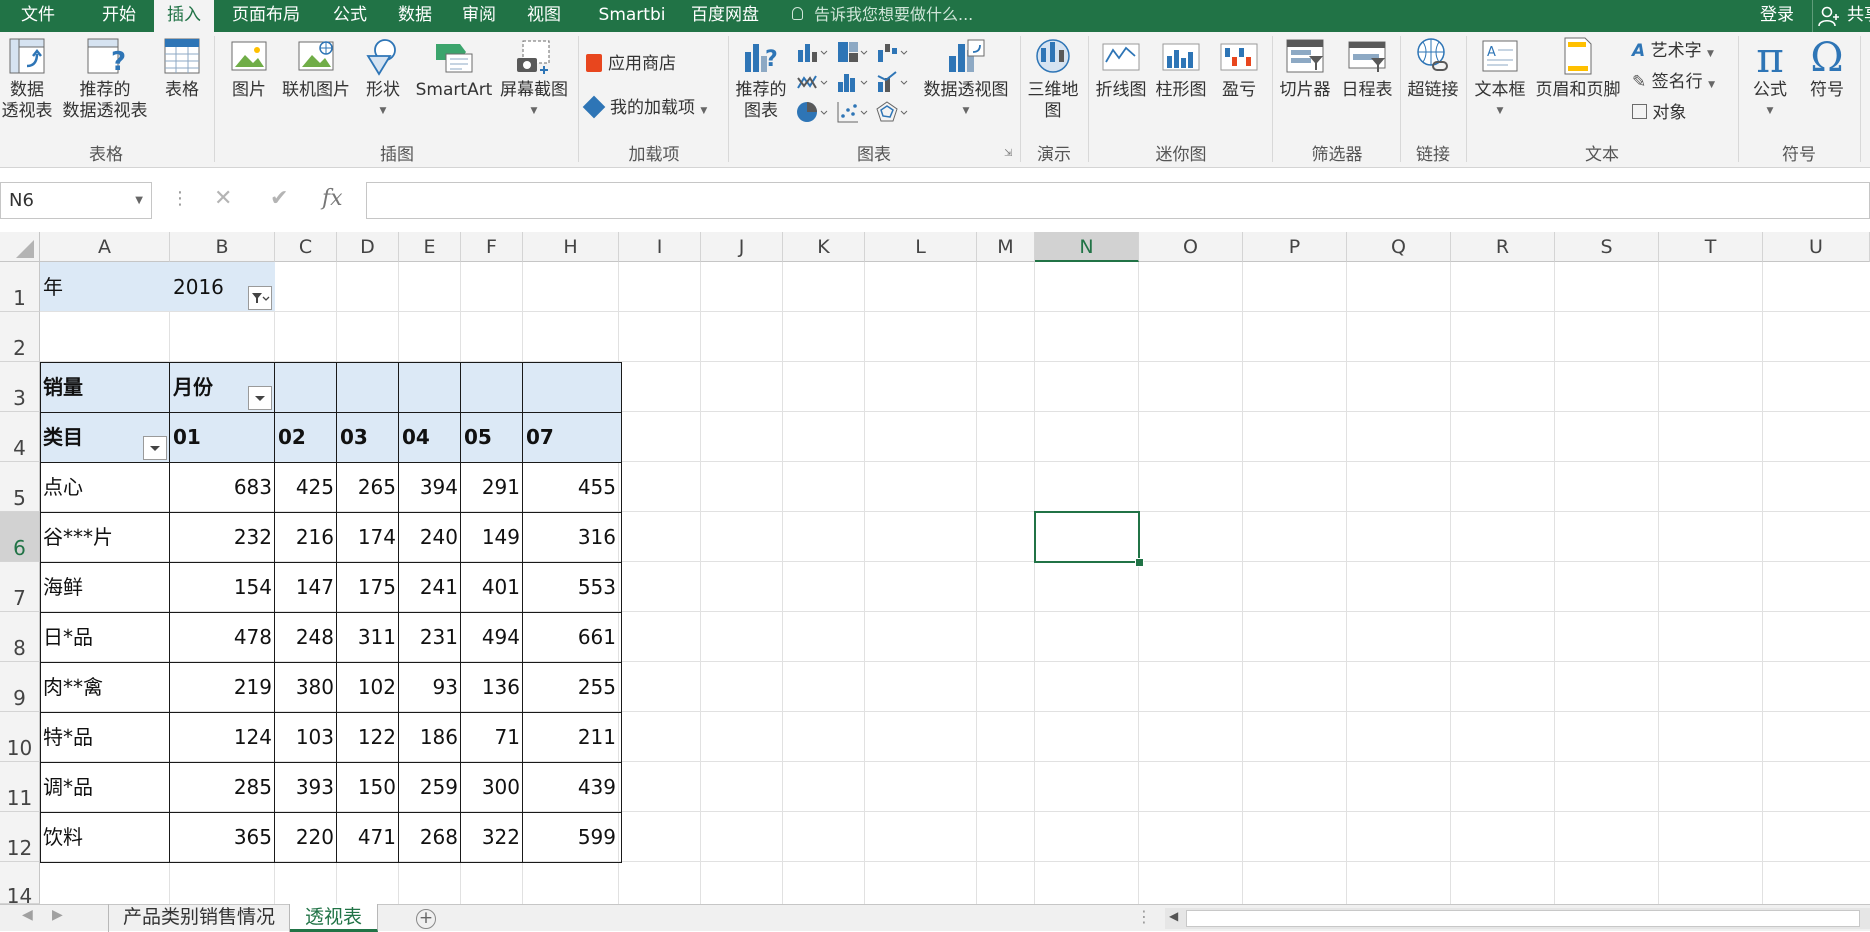  What do you see at coordinates (1770, 79) in the screenshot?
I see `equation-button: π 公式 ▼` at bounding box center [1770, 79].